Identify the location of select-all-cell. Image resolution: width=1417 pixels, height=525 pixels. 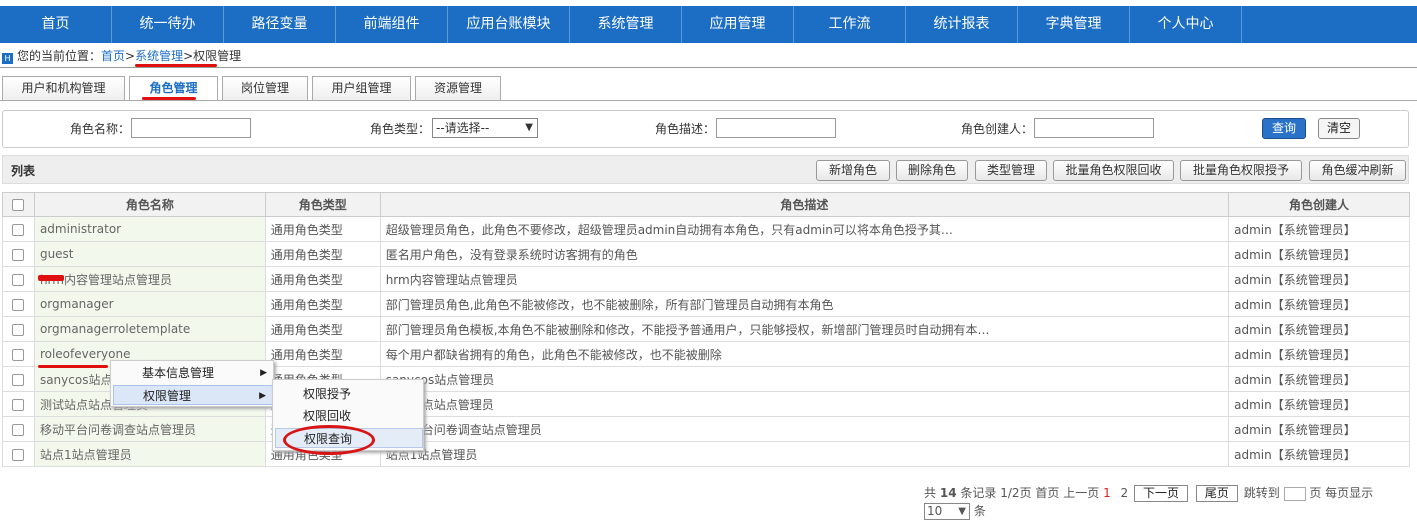
(18, 204).